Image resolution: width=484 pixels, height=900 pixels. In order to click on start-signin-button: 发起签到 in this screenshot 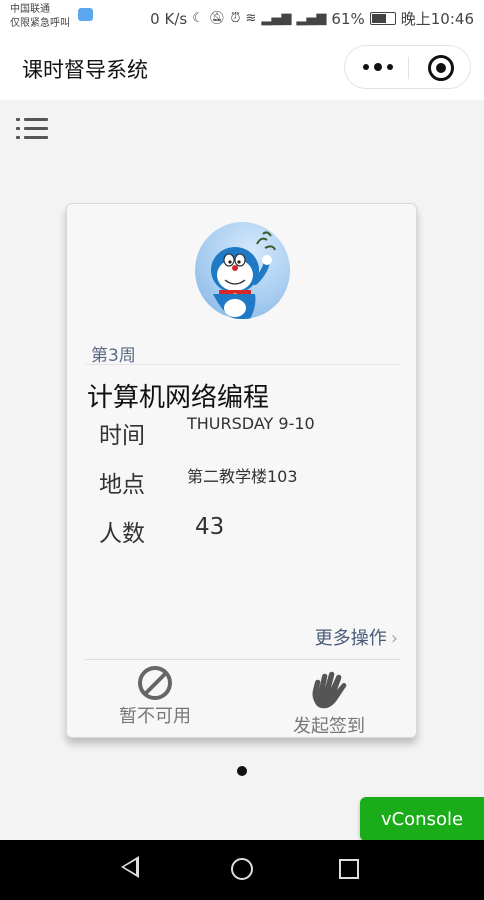, I will do `click(329, 702)`.